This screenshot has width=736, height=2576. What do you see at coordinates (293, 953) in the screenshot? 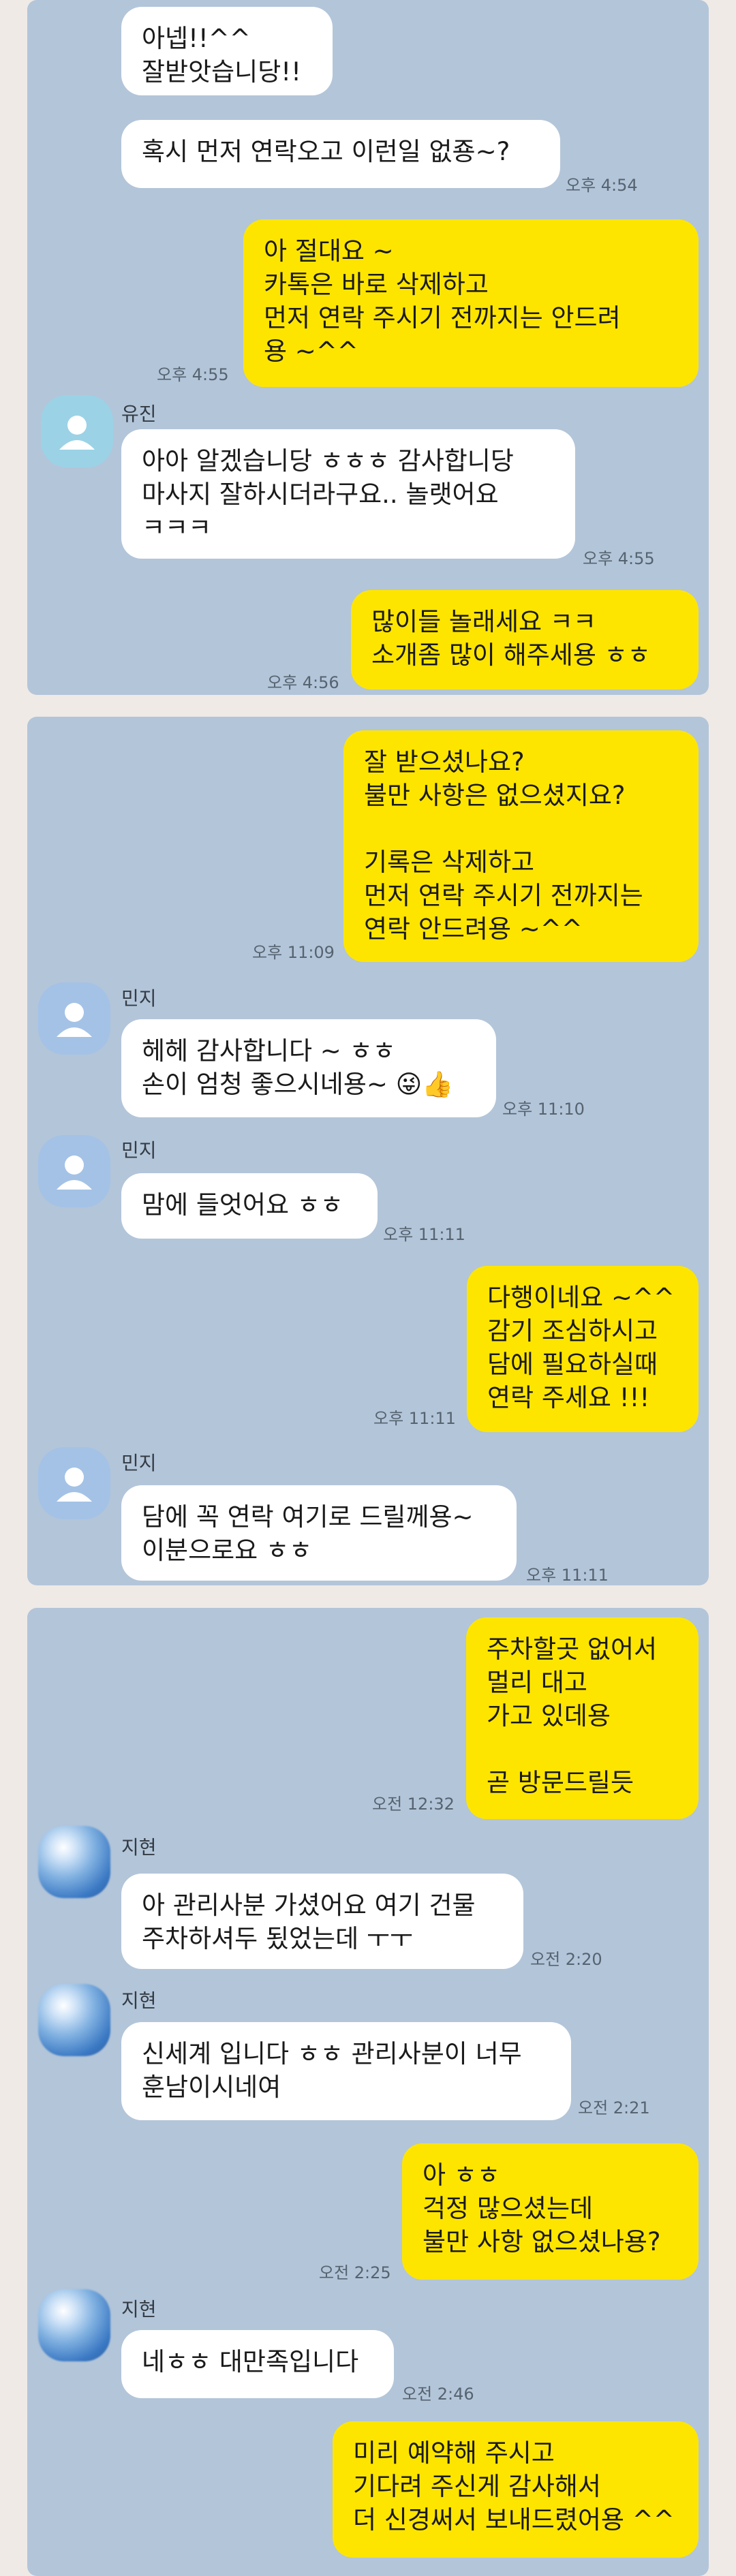
I see `message-timestamp: 오후 11:09` at bounding box center [293, 953].